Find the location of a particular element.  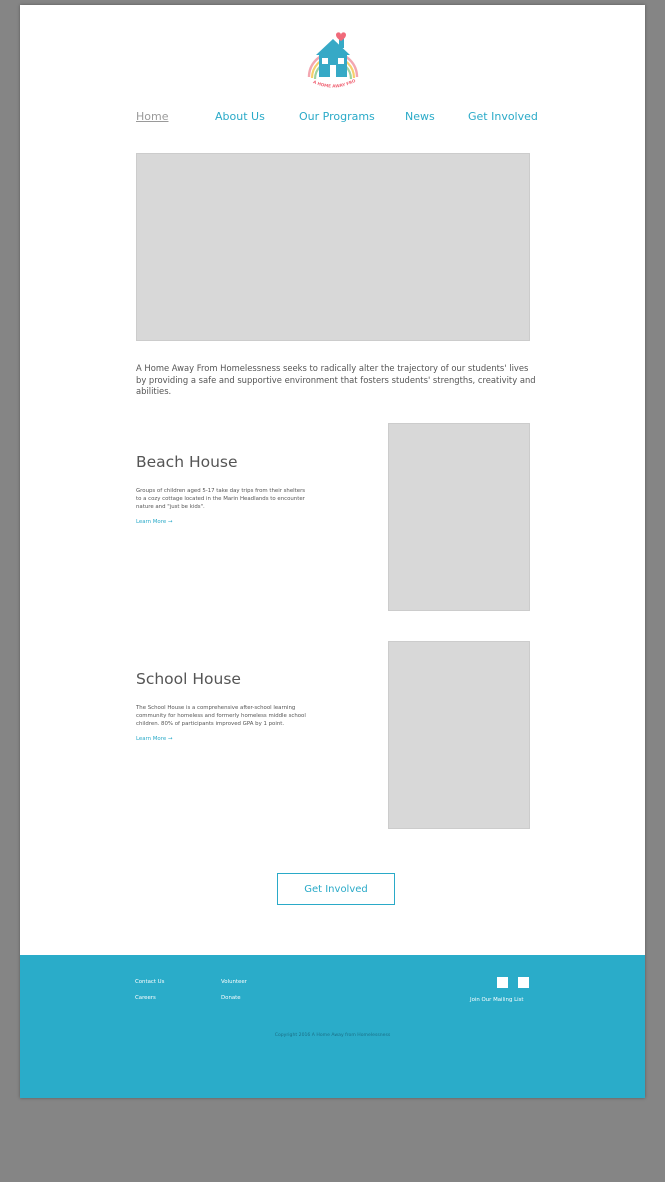

mailing-list-link: Join Our Mailing List is located at coordinates (497, 1000).